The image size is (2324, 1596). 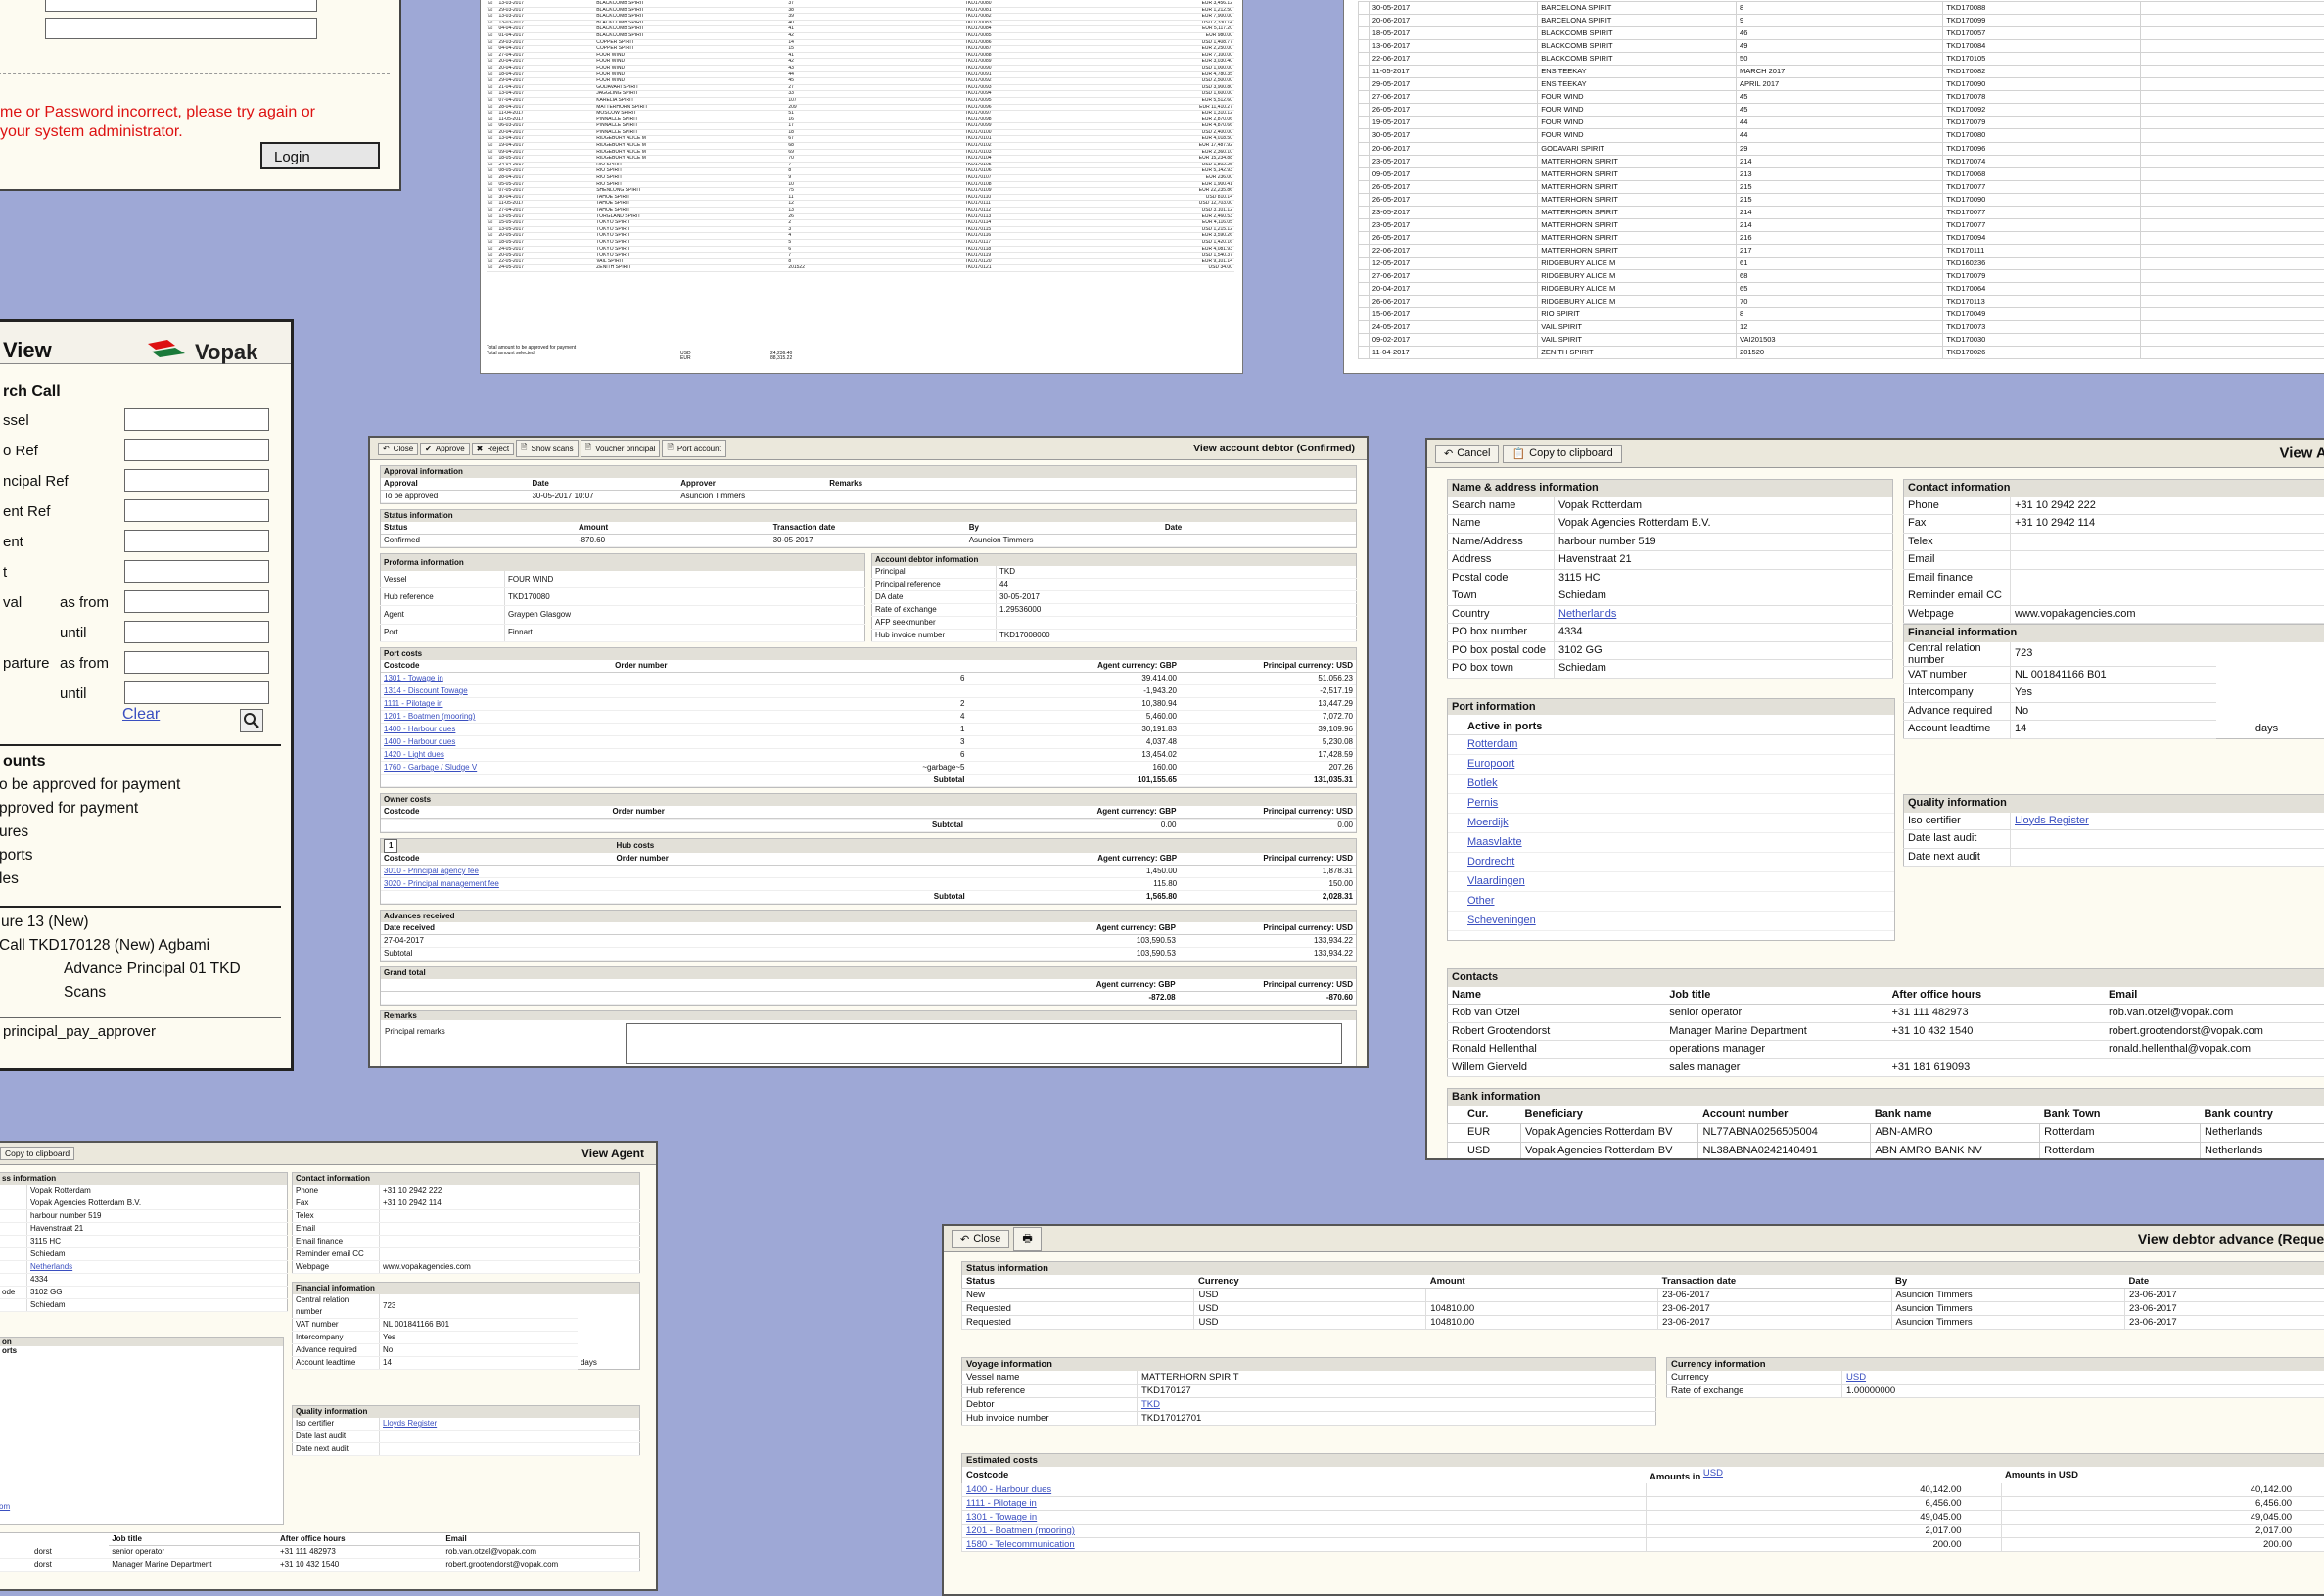 What do you see at coordinates (1671, 882) in the screenshot?
I see `port-link: Vlaardingen` at bounding box center [1671, 882].